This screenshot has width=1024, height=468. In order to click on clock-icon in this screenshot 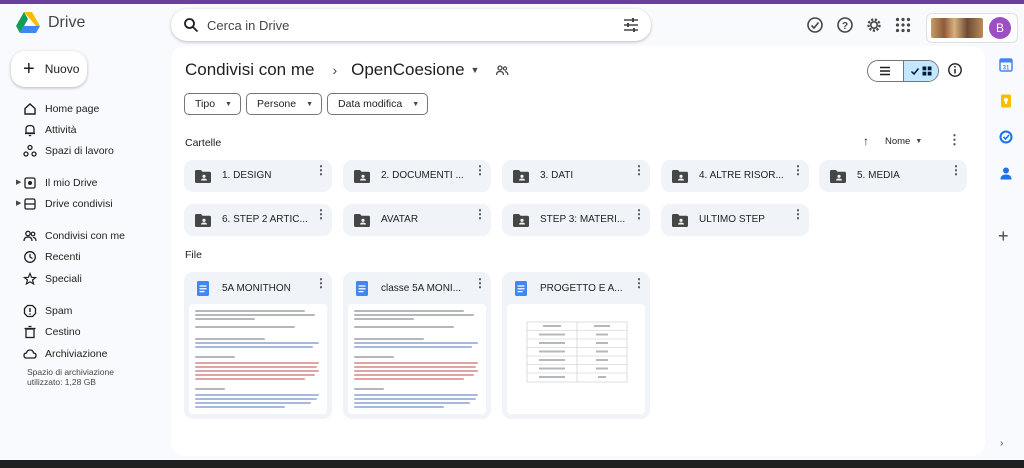, I will do `click(30, 257)`.